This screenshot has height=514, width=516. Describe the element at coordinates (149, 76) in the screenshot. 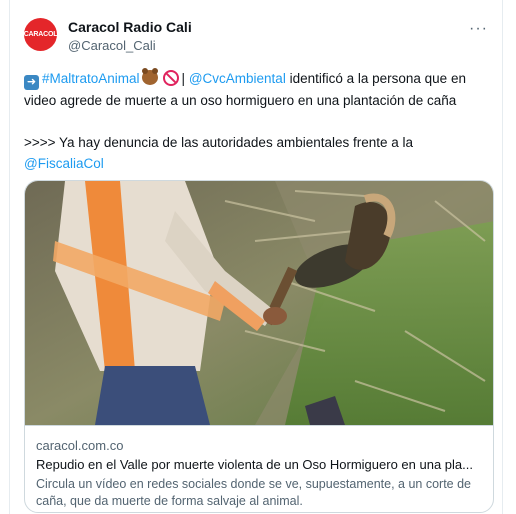

I see `bear-icon` at that location.